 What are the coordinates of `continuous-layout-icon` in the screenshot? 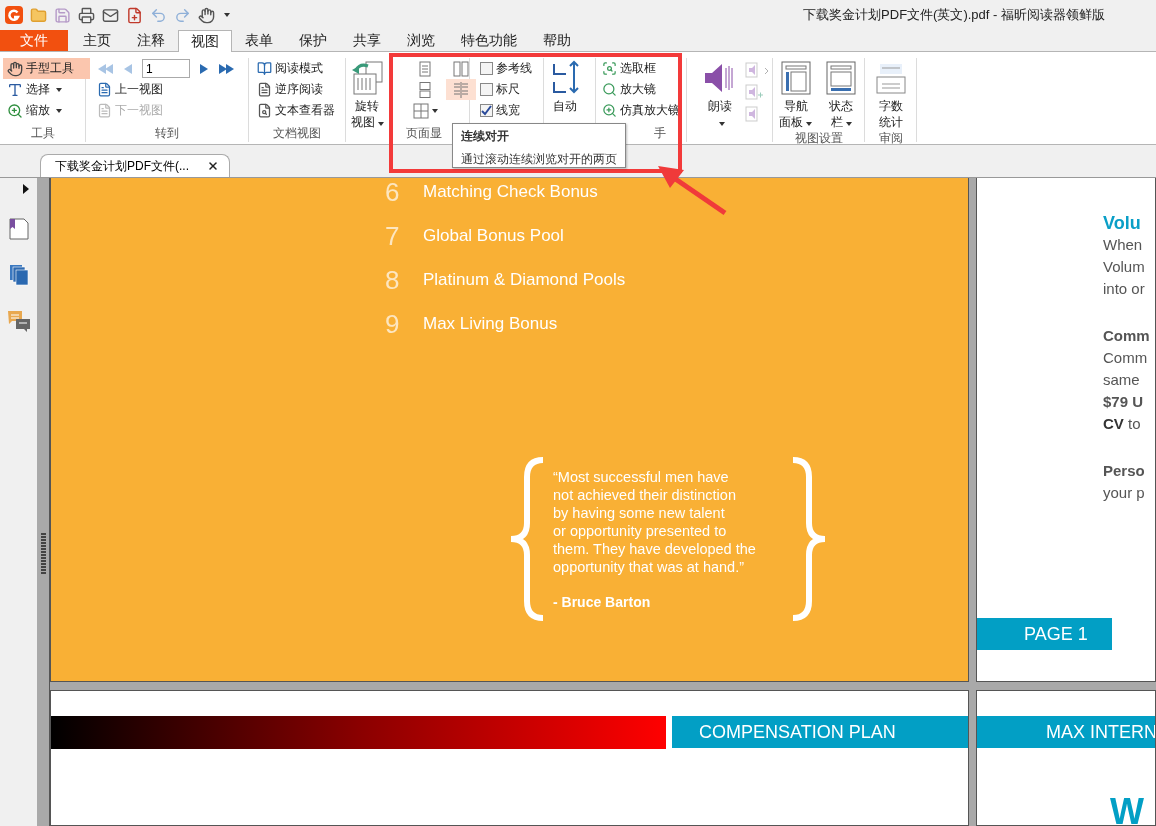 It's located at (425, 89).